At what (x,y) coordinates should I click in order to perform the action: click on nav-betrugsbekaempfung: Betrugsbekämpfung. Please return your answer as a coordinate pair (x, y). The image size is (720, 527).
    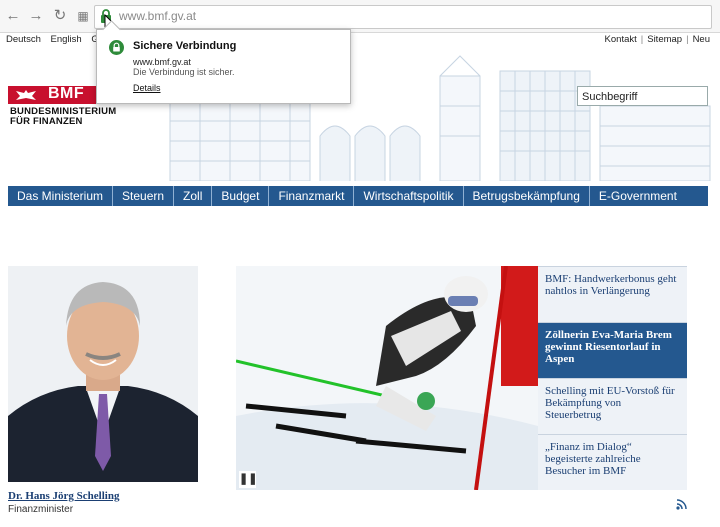
    Looking at the image, I should click on (527, 196).